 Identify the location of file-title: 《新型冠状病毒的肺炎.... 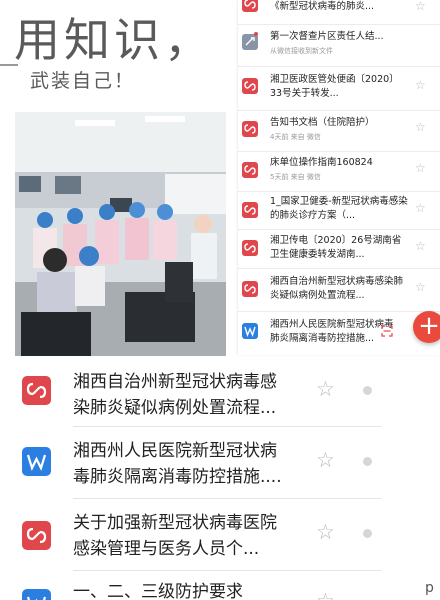
(322, 6).